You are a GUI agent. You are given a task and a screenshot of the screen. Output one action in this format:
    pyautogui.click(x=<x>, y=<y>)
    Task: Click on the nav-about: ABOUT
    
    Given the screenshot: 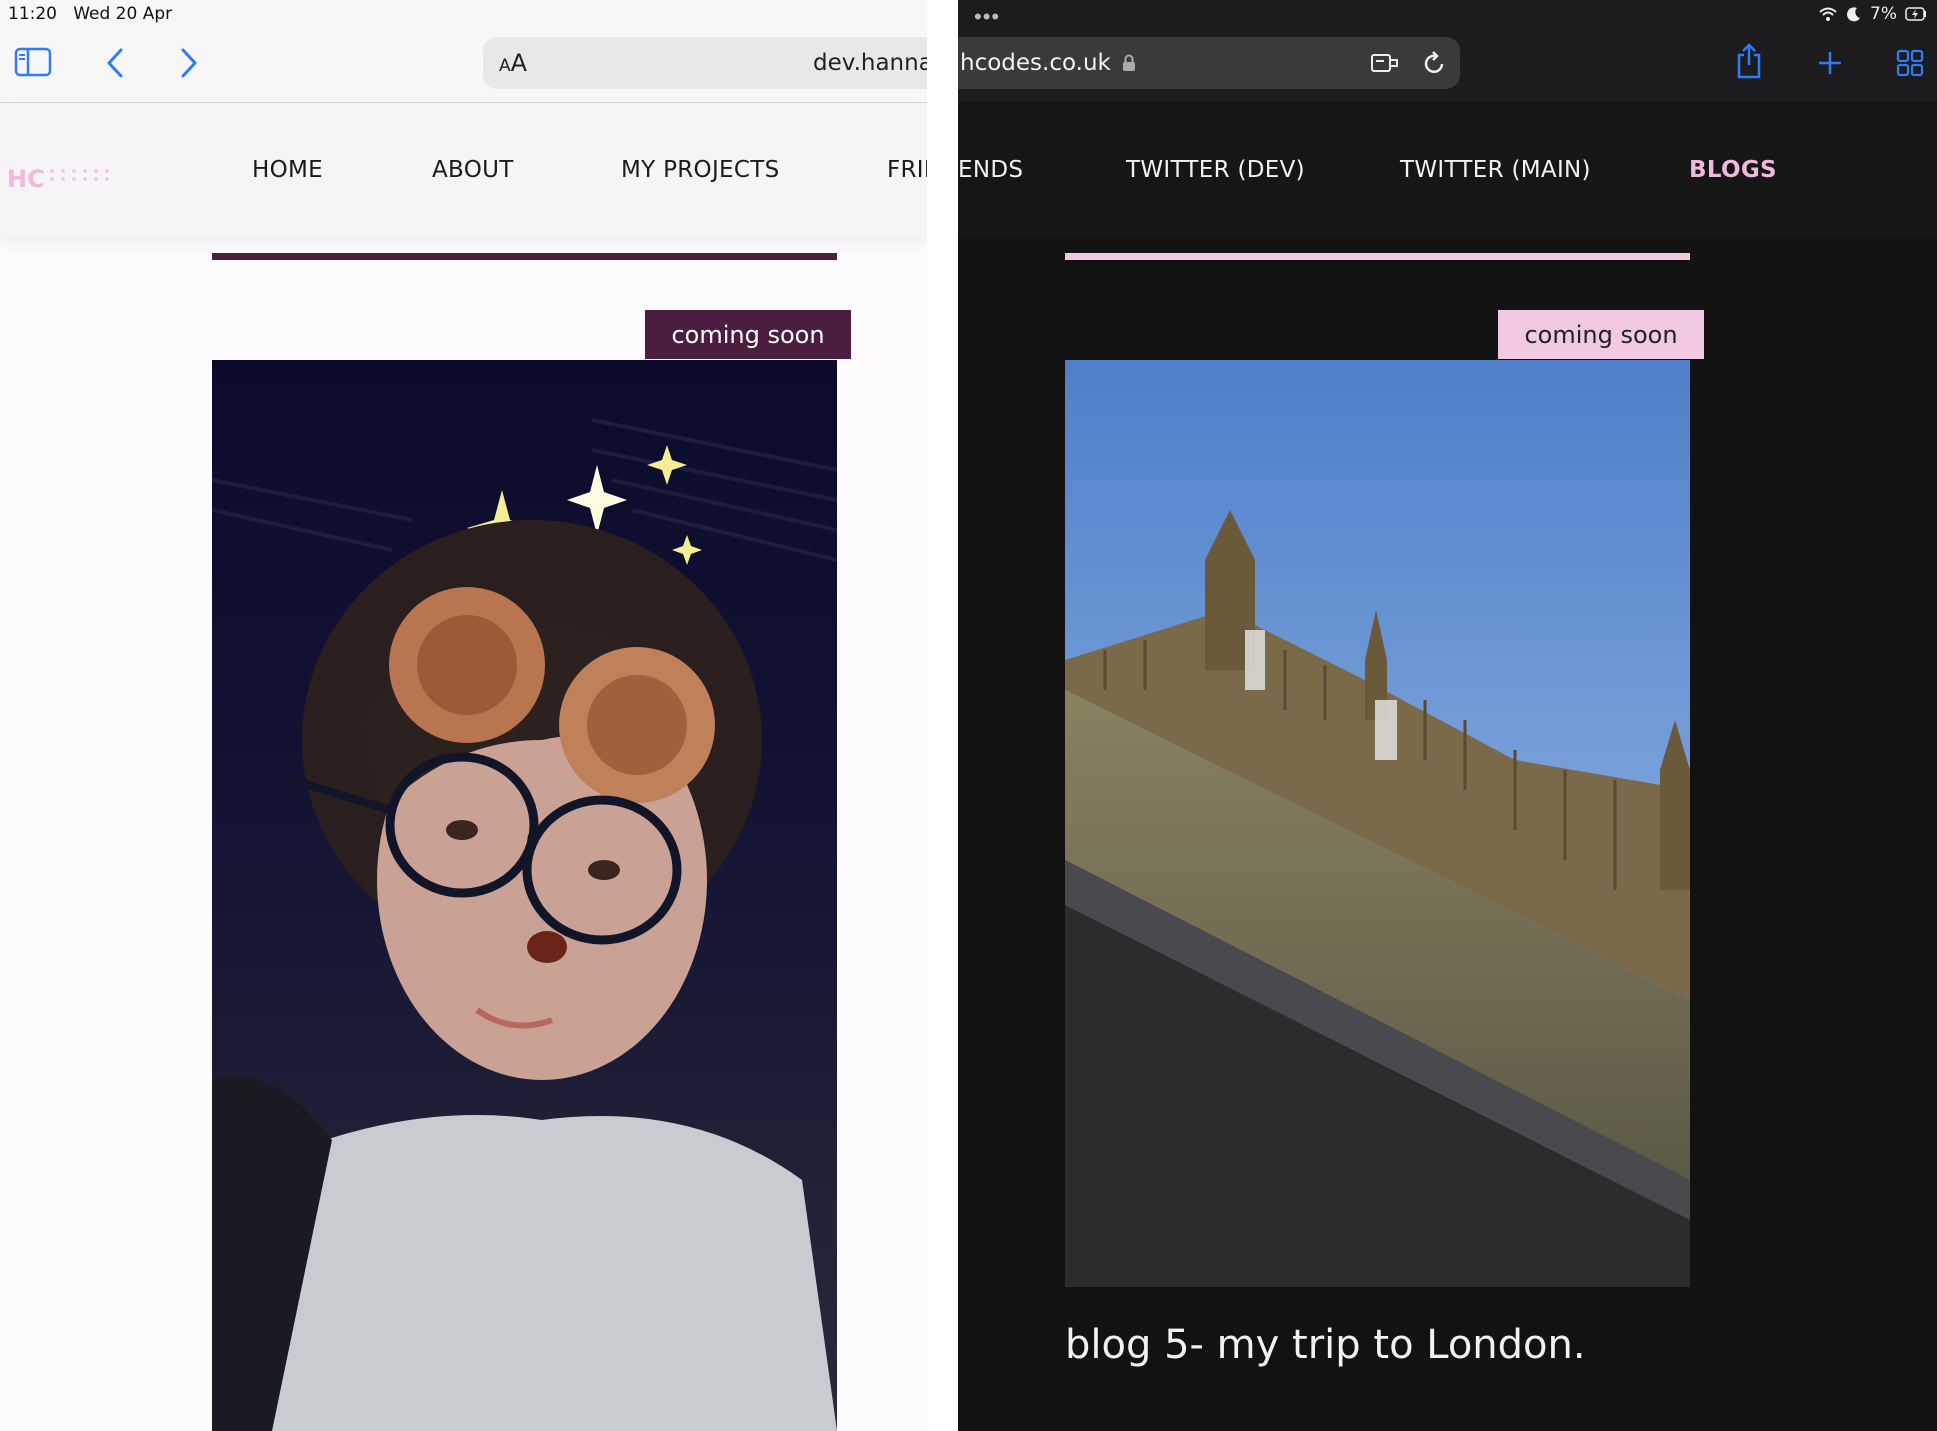 What is the action you would take?
    pyautogui.click(x=473, y=170)
    